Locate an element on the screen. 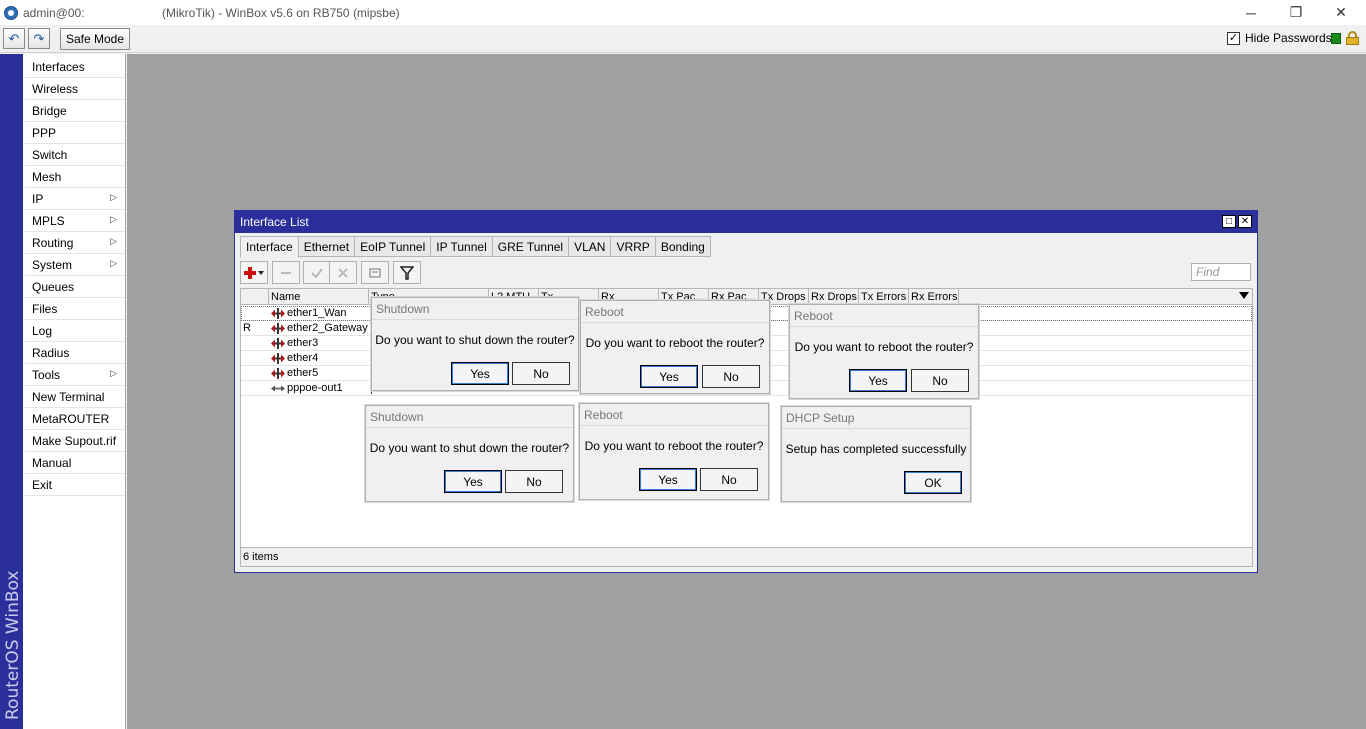 This screenshot has width=1366, height=729. add-icon is located at coordinates (254, 272).